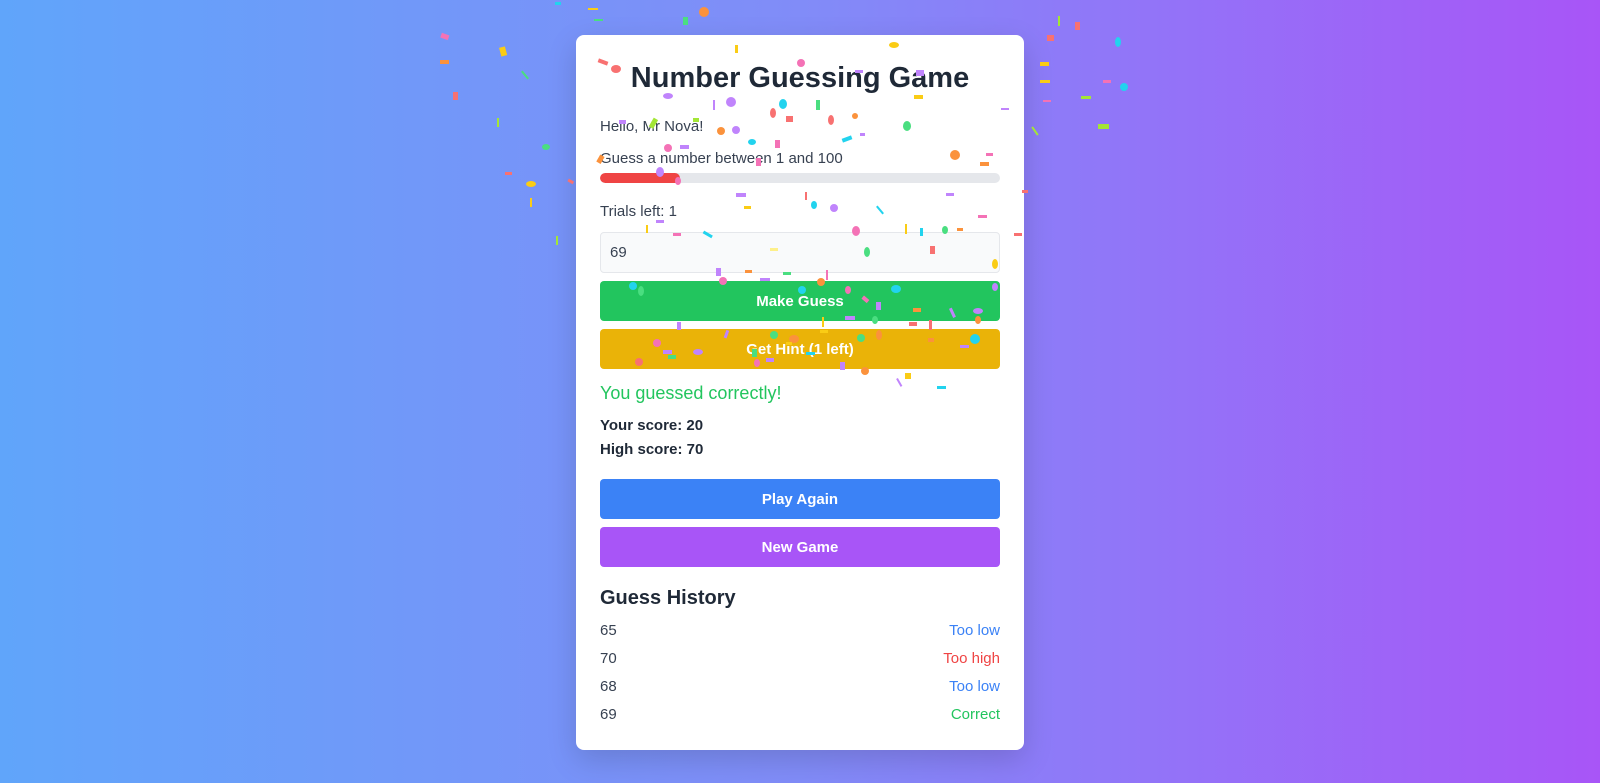 Image resolution: width=1600 pixels, height=783 pixels. Describe the element at coordinates (608, 630) in the screenshot. I see `history-guess: 65` at that location.